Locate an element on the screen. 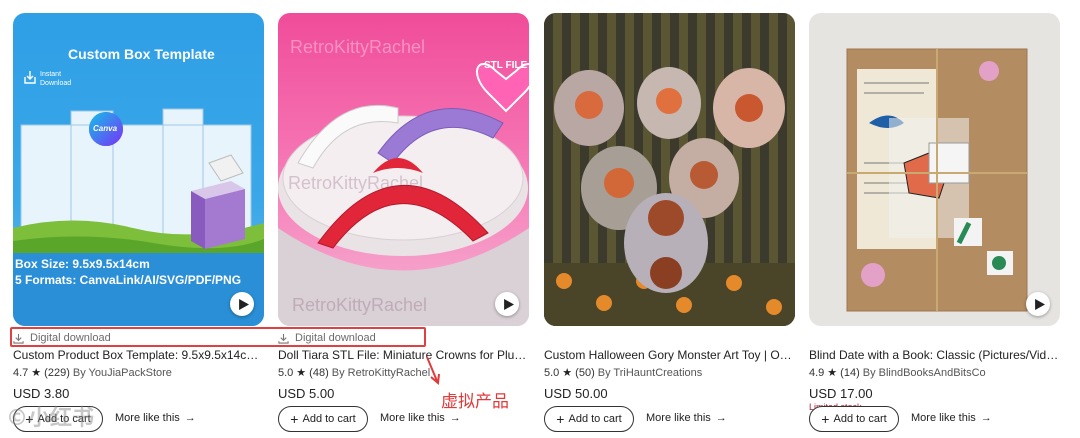  product-rating: 5.0 ★ (50) By TriHauntCreations is located at coordinates (623, 373).